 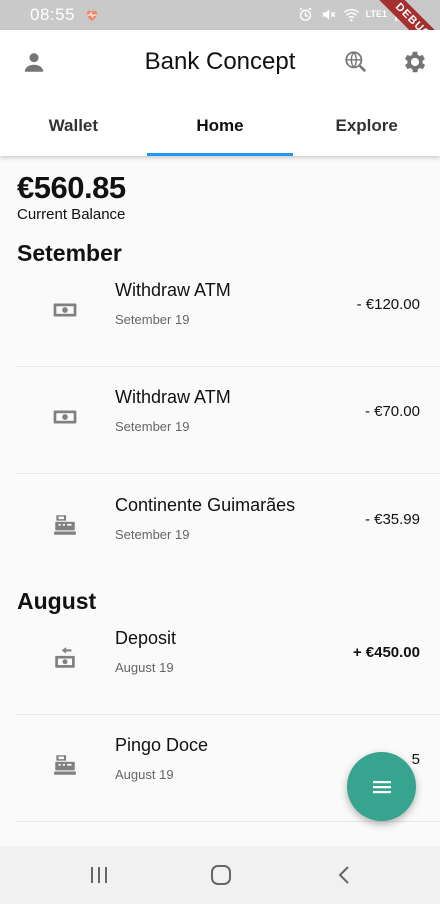 I want to click on wifi-icon, so click(x=351, y=15).